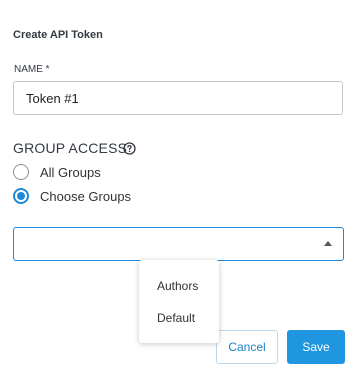  I want to click on groups-select, so click(178, 244).